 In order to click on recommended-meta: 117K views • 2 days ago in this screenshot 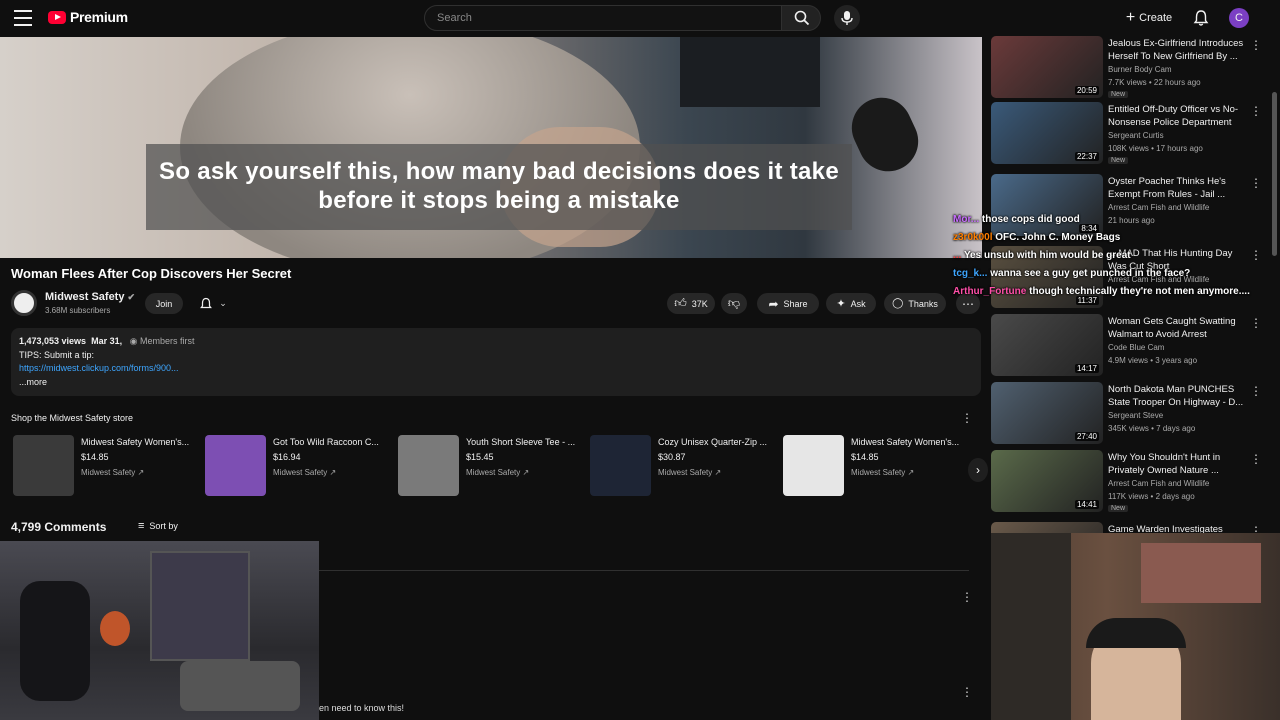, I will do `click(1151, 496)`.